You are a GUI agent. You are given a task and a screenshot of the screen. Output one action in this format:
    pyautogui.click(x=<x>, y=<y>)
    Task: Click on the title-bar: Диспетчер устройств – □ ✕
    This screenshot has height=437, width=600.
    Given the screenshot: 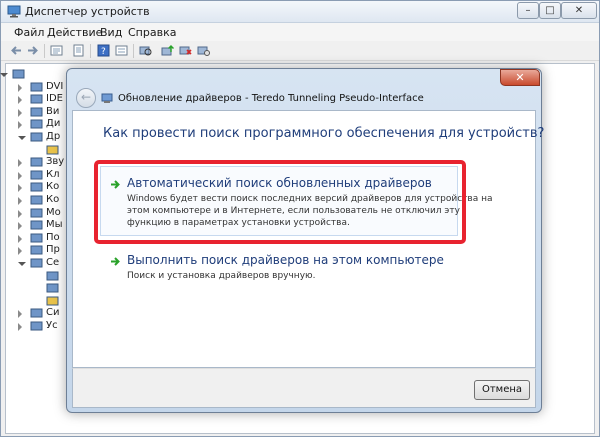 What is the action you would take?
    pyautogui.click(x=300, y=12)
    